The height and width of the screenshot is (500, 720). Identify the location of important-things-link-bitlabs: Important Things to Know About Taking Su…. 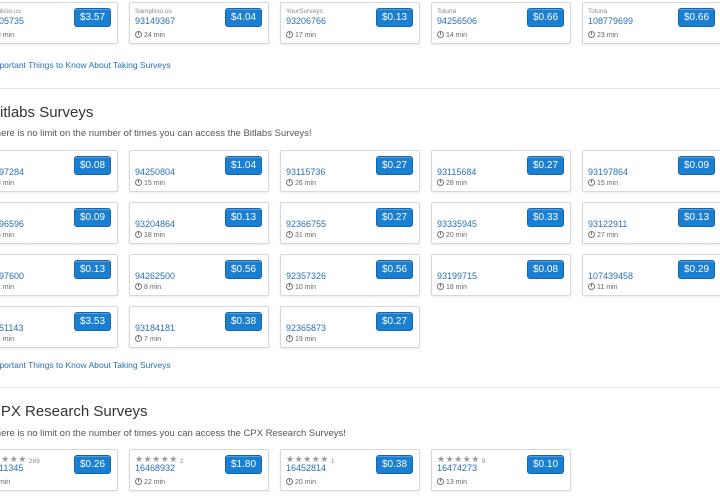
(85, 365).